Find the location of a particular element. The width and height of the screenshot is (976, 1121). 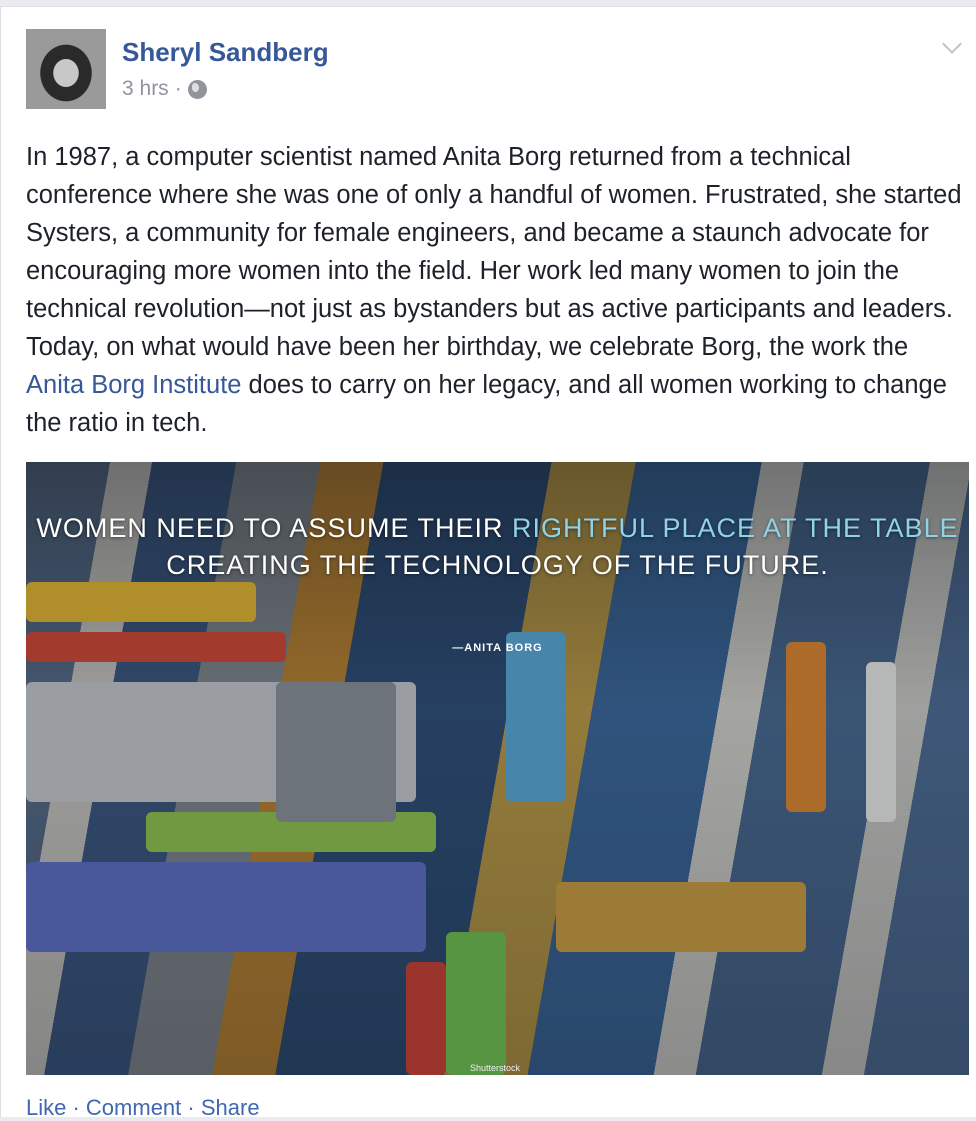

quote-highlight: RIGHTFUL PLACE AT THE TABLE is located at coordinates (735, 528).